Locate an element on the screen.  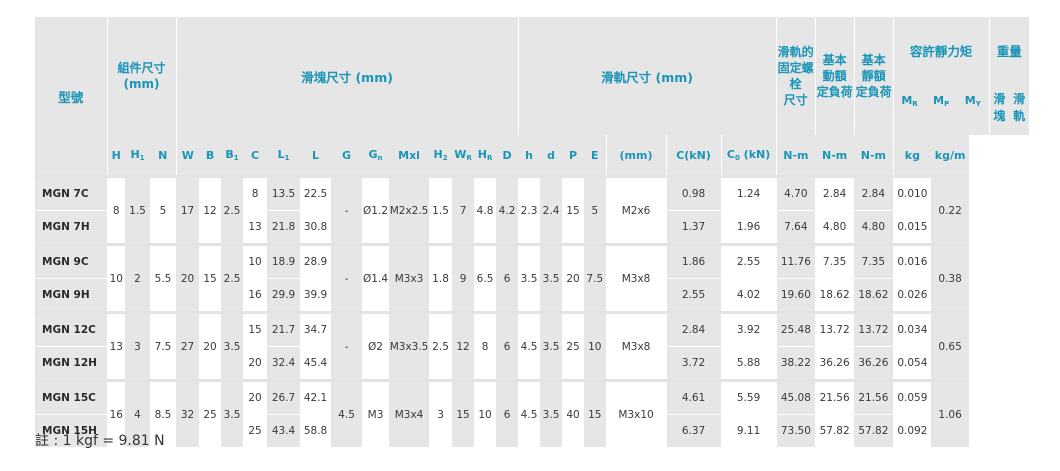
cell-mp: 36.26 is located at coordinates (835, 363).